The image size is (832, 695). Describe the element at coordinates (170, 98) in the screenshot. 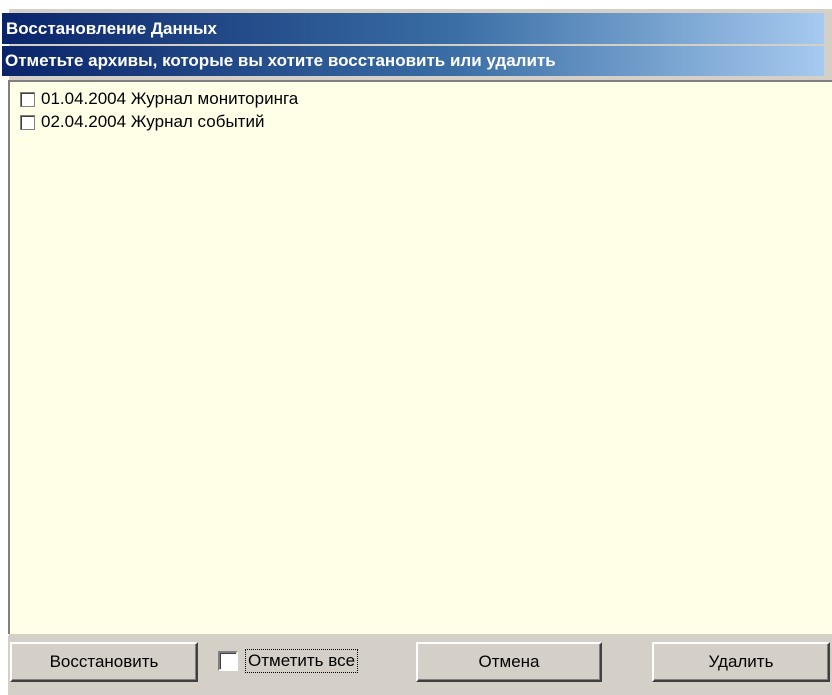

I see `archive-label: 01.04.2004 Журнал мониторинга` at that location.